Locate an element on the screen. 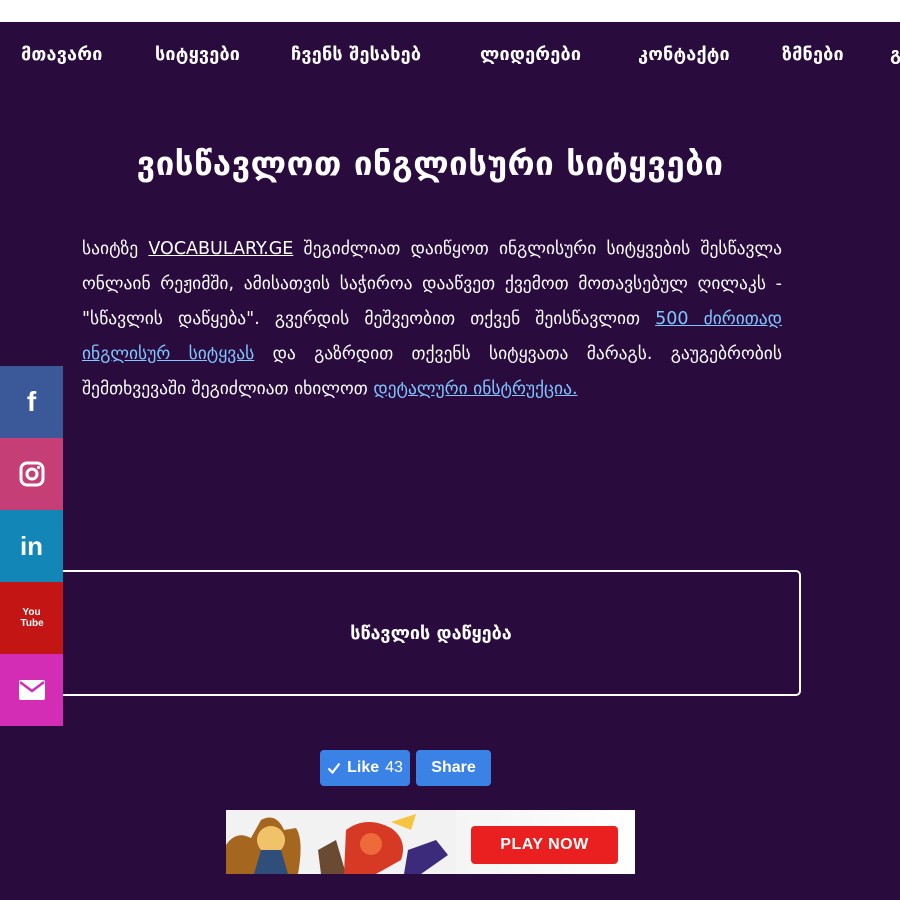 The width and height of the screenshot is (900, 900). nav-item-cut-off: გ is located at coordinates (895, 54).